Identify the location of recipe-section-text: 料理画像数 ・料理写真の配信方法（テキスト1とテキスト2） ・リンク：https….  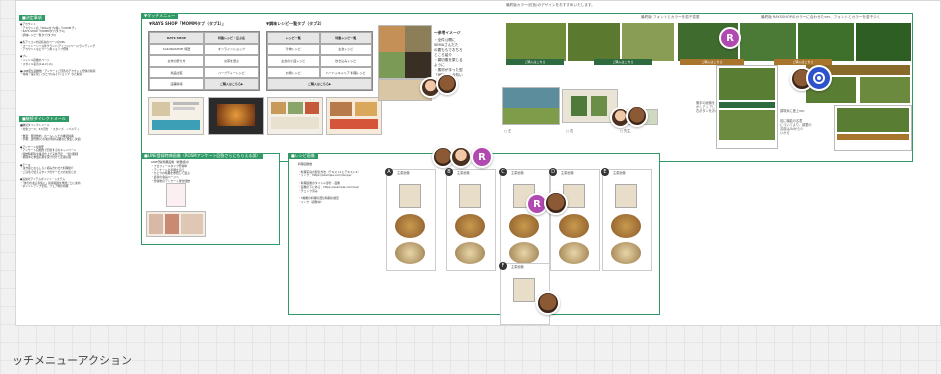
(329, 183).